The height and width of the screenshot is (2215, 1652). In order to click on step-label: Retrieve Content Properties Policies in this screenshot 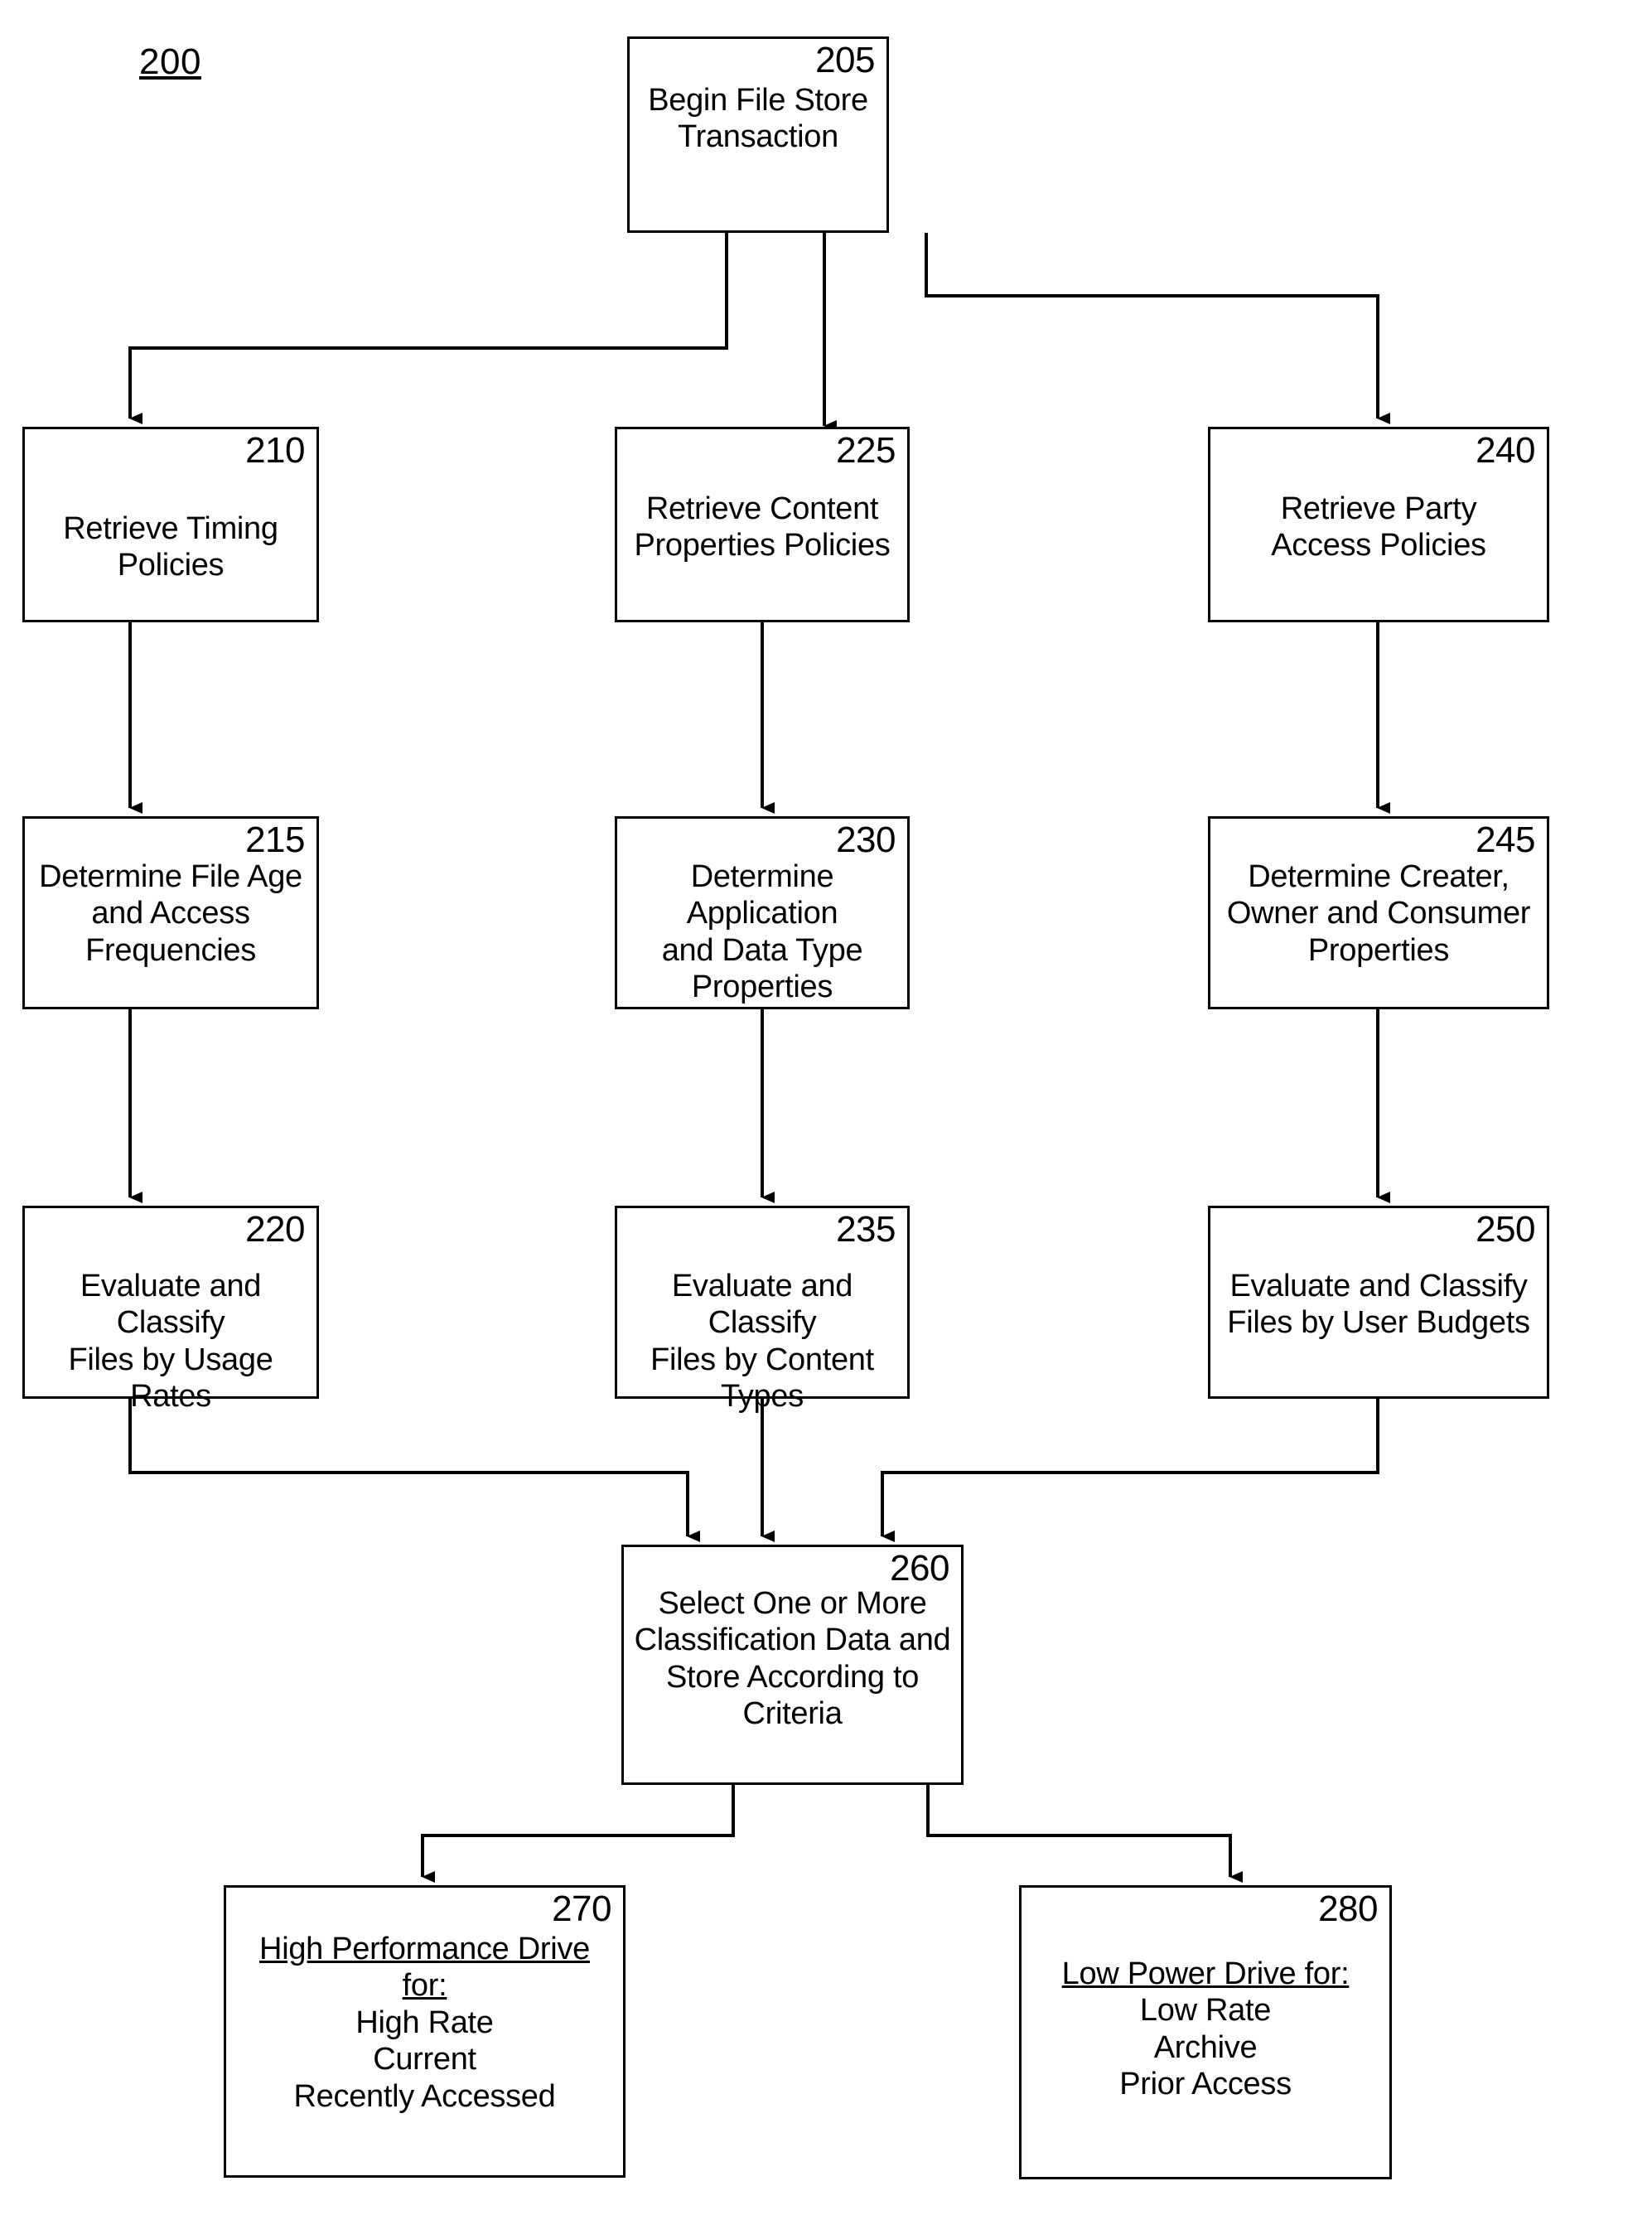, I will do `click(762, 527)`.